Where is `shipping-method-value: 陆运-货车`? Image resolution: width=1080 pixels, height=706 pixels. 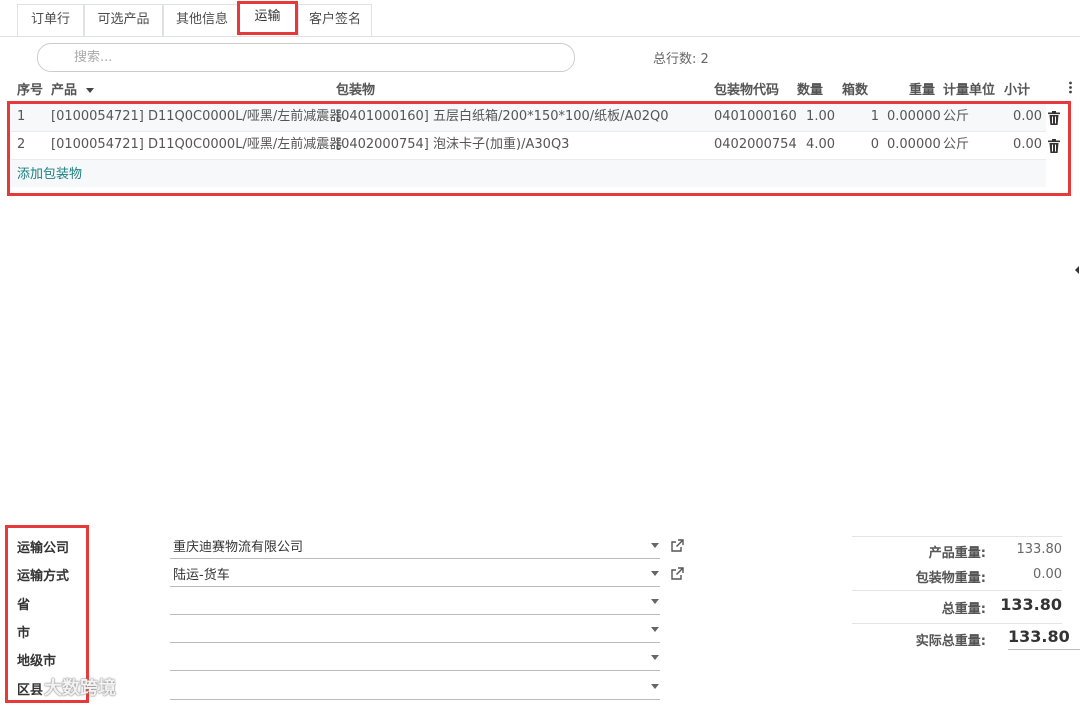 shipping-method-value: 陆运-货车 is located at coordinates (201, 575).